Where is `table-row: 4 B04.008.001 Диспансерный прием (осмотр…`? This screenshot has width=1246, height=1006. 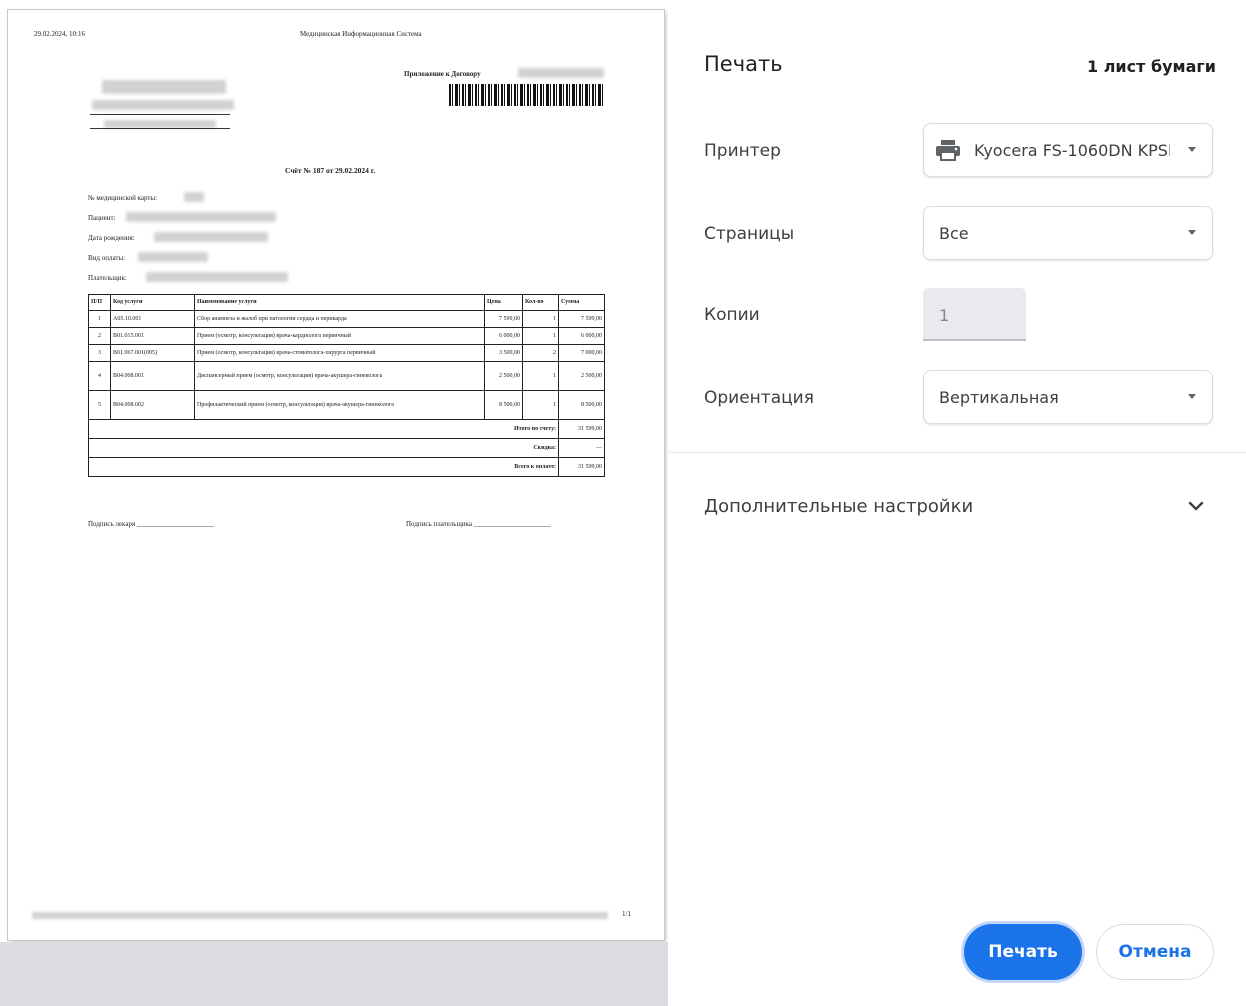 table-row: 4 B04.008.001 Диспансерный прием (осмотр… is located at coordinates (346, 376).